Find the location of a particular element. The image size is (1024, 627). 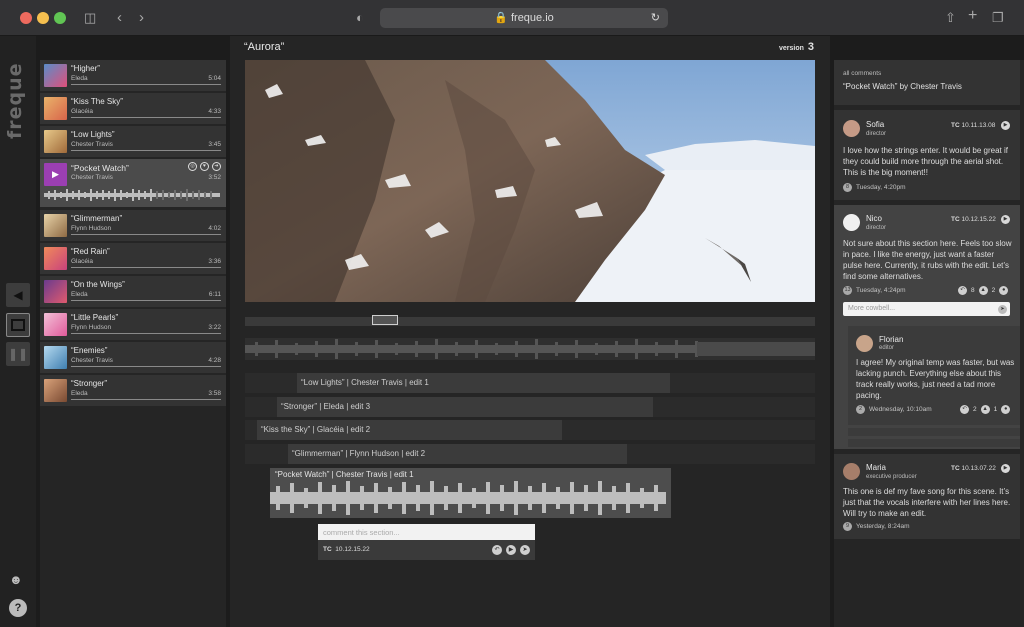

playhead-handle is located at coordinates (385, 320).